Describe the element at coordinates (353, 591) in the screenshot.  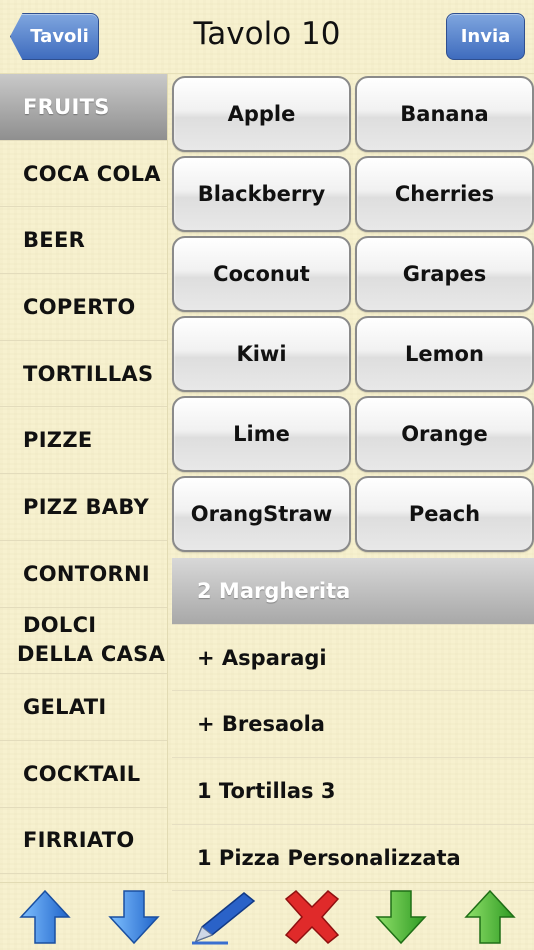
I see `order-item: 2 Margherita` at that location.